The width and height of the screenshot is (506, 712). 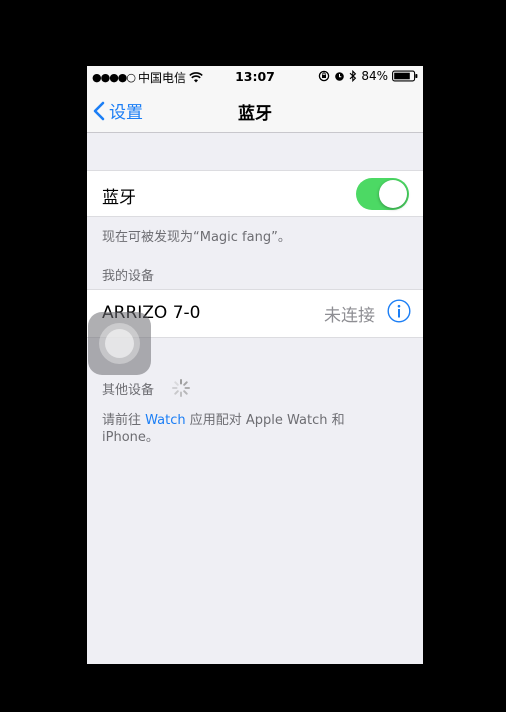 What do you see at coordinates (128, 390) in the screenshot?
I see `other-devices-header: 其他设备` at bounding box center [128, 390].